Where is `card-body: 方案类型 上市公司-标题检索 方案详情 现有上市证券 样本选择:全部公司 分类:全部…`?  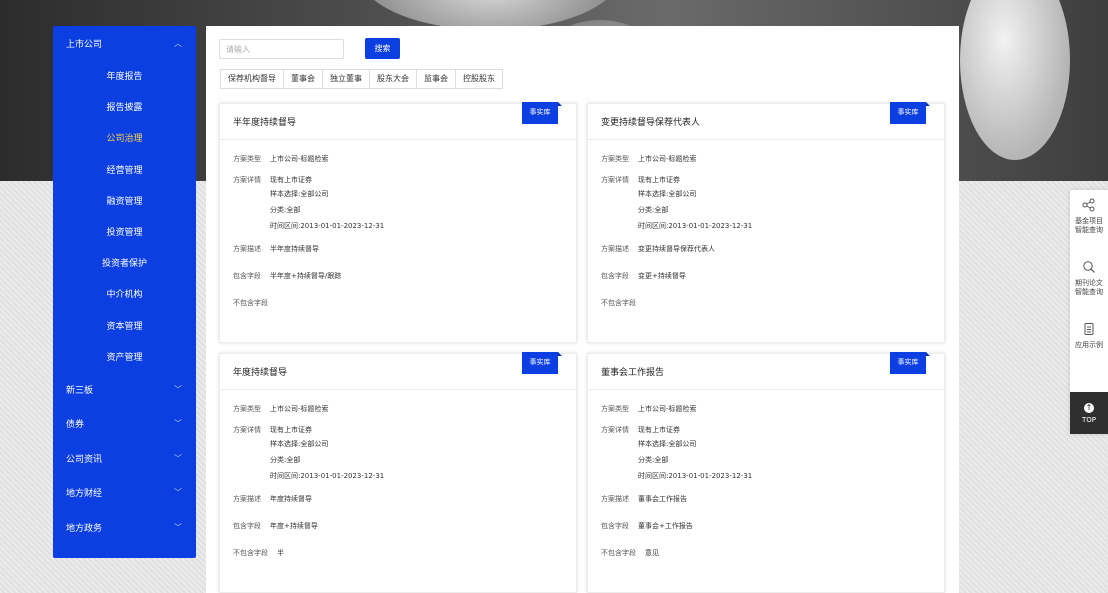
card-body: 方案类型 上市公司-标题检索 方案详情 现有上市证券 样本选择:全部公司 分类:全部… is located at coordinates (398, 474).